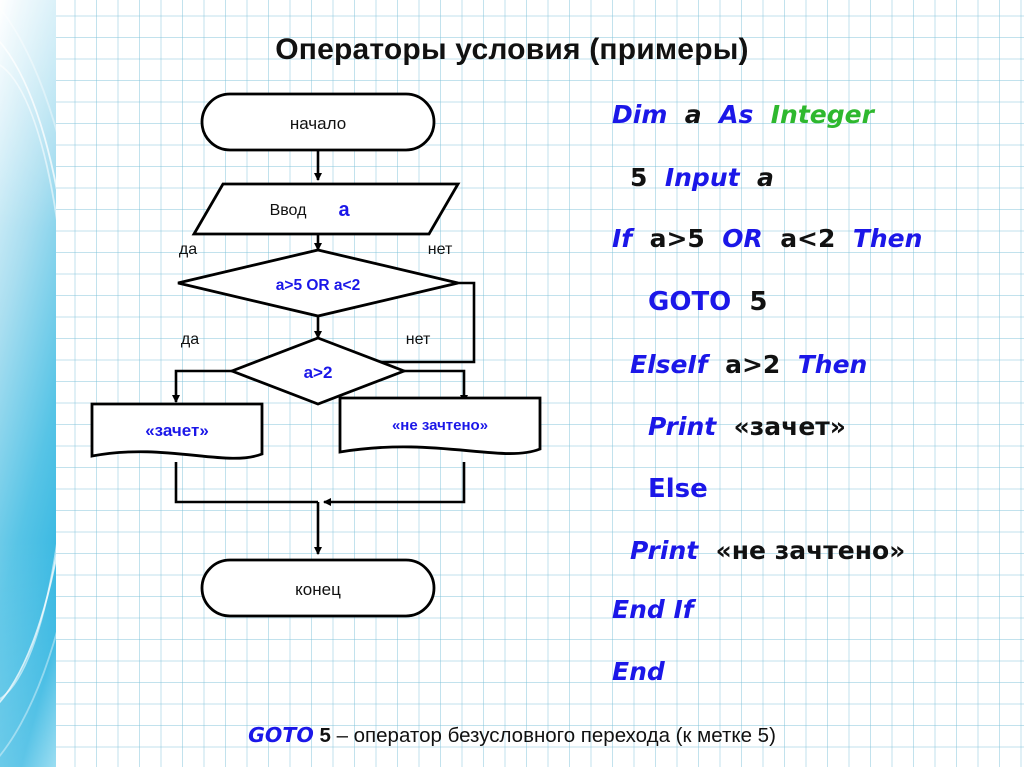 The width and height of the screenshot is (1024, 767). I want to click on node-start: начало, so click(318, 122).